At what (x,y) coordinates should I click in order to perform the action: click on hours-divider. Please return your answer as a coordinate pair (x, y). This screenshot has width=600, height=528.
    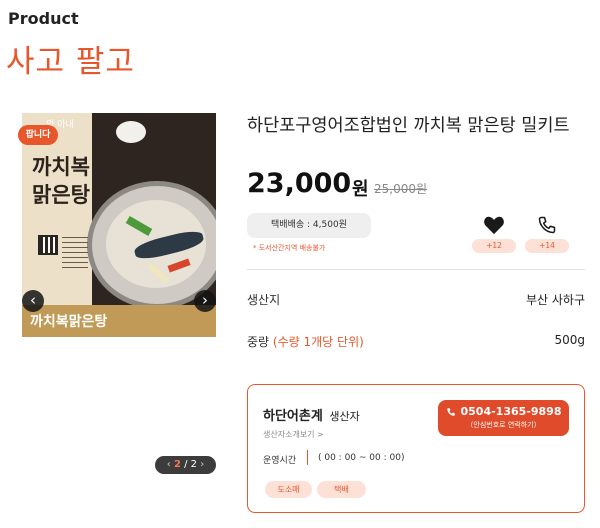
    Looking at the image, I should click on (307, 457).